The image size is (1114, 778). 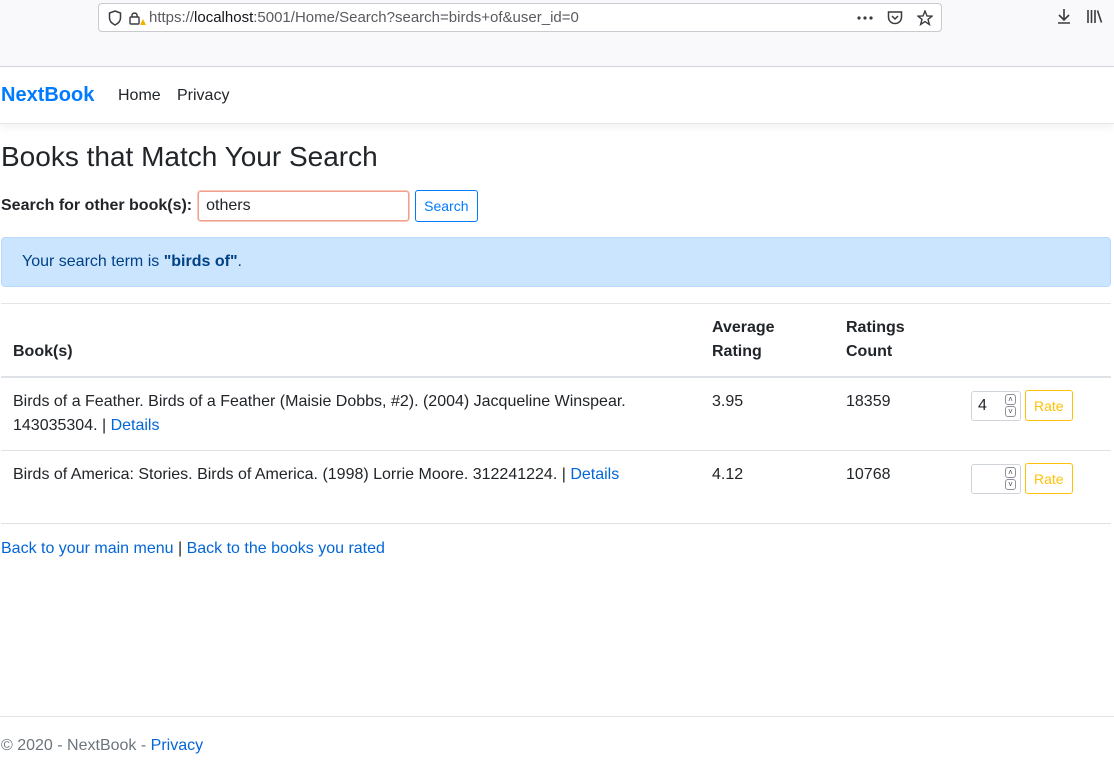 What do you see at coordinates (556, 303) in the screenshot?
I see `divider-top` at bounding box center [556, 303].